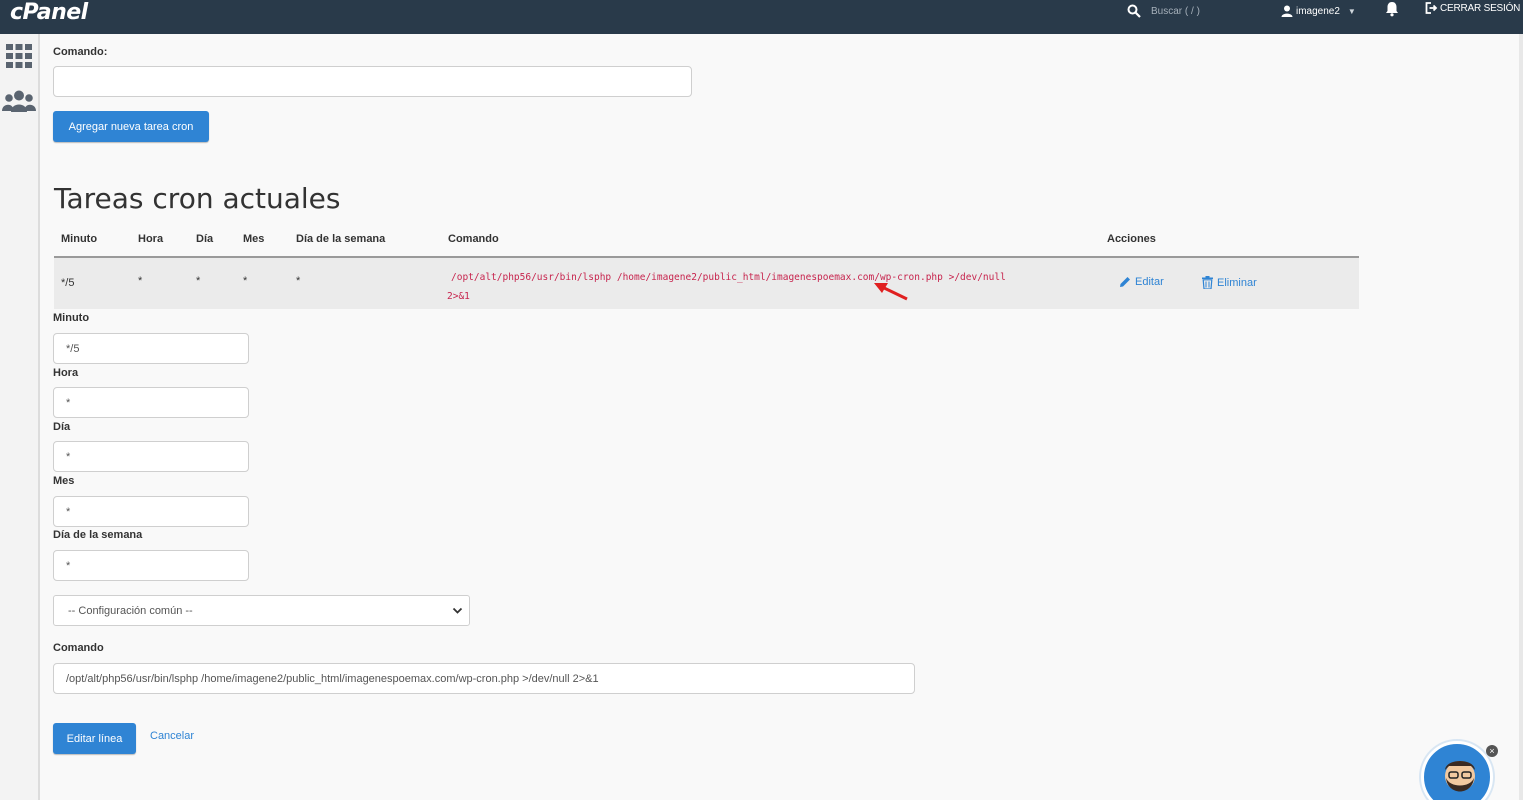 The width and height of the screenshot is (1523, 800). What do you see at coordinates (891, 292) in the screenshot?
I see `red-arrow-annotation` at bounding box center [891, 292].